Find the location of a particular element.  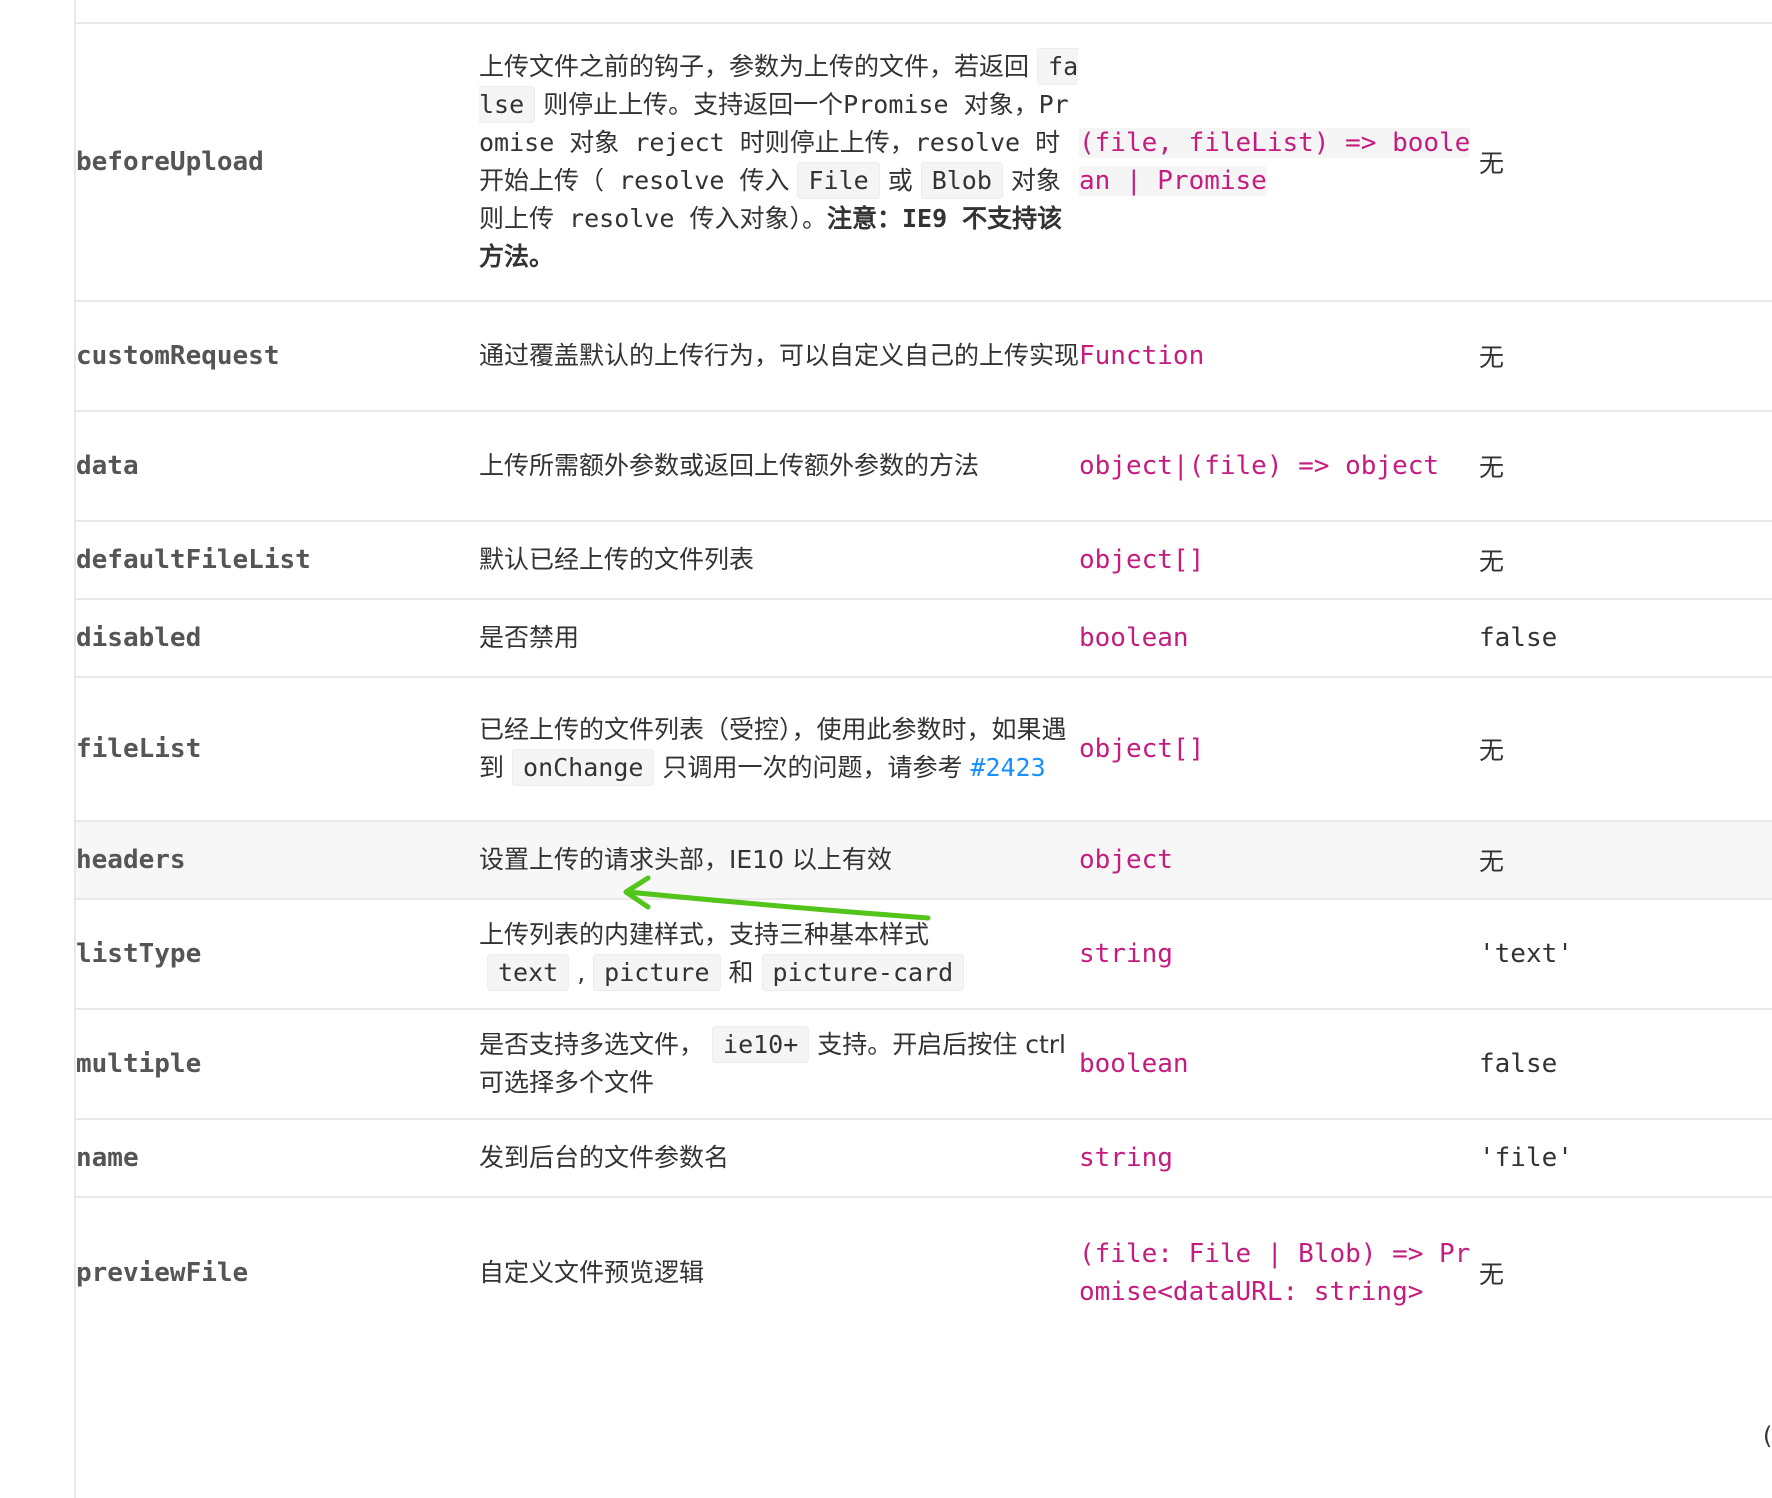

inline-code: File is located at coordinates (838, 180).